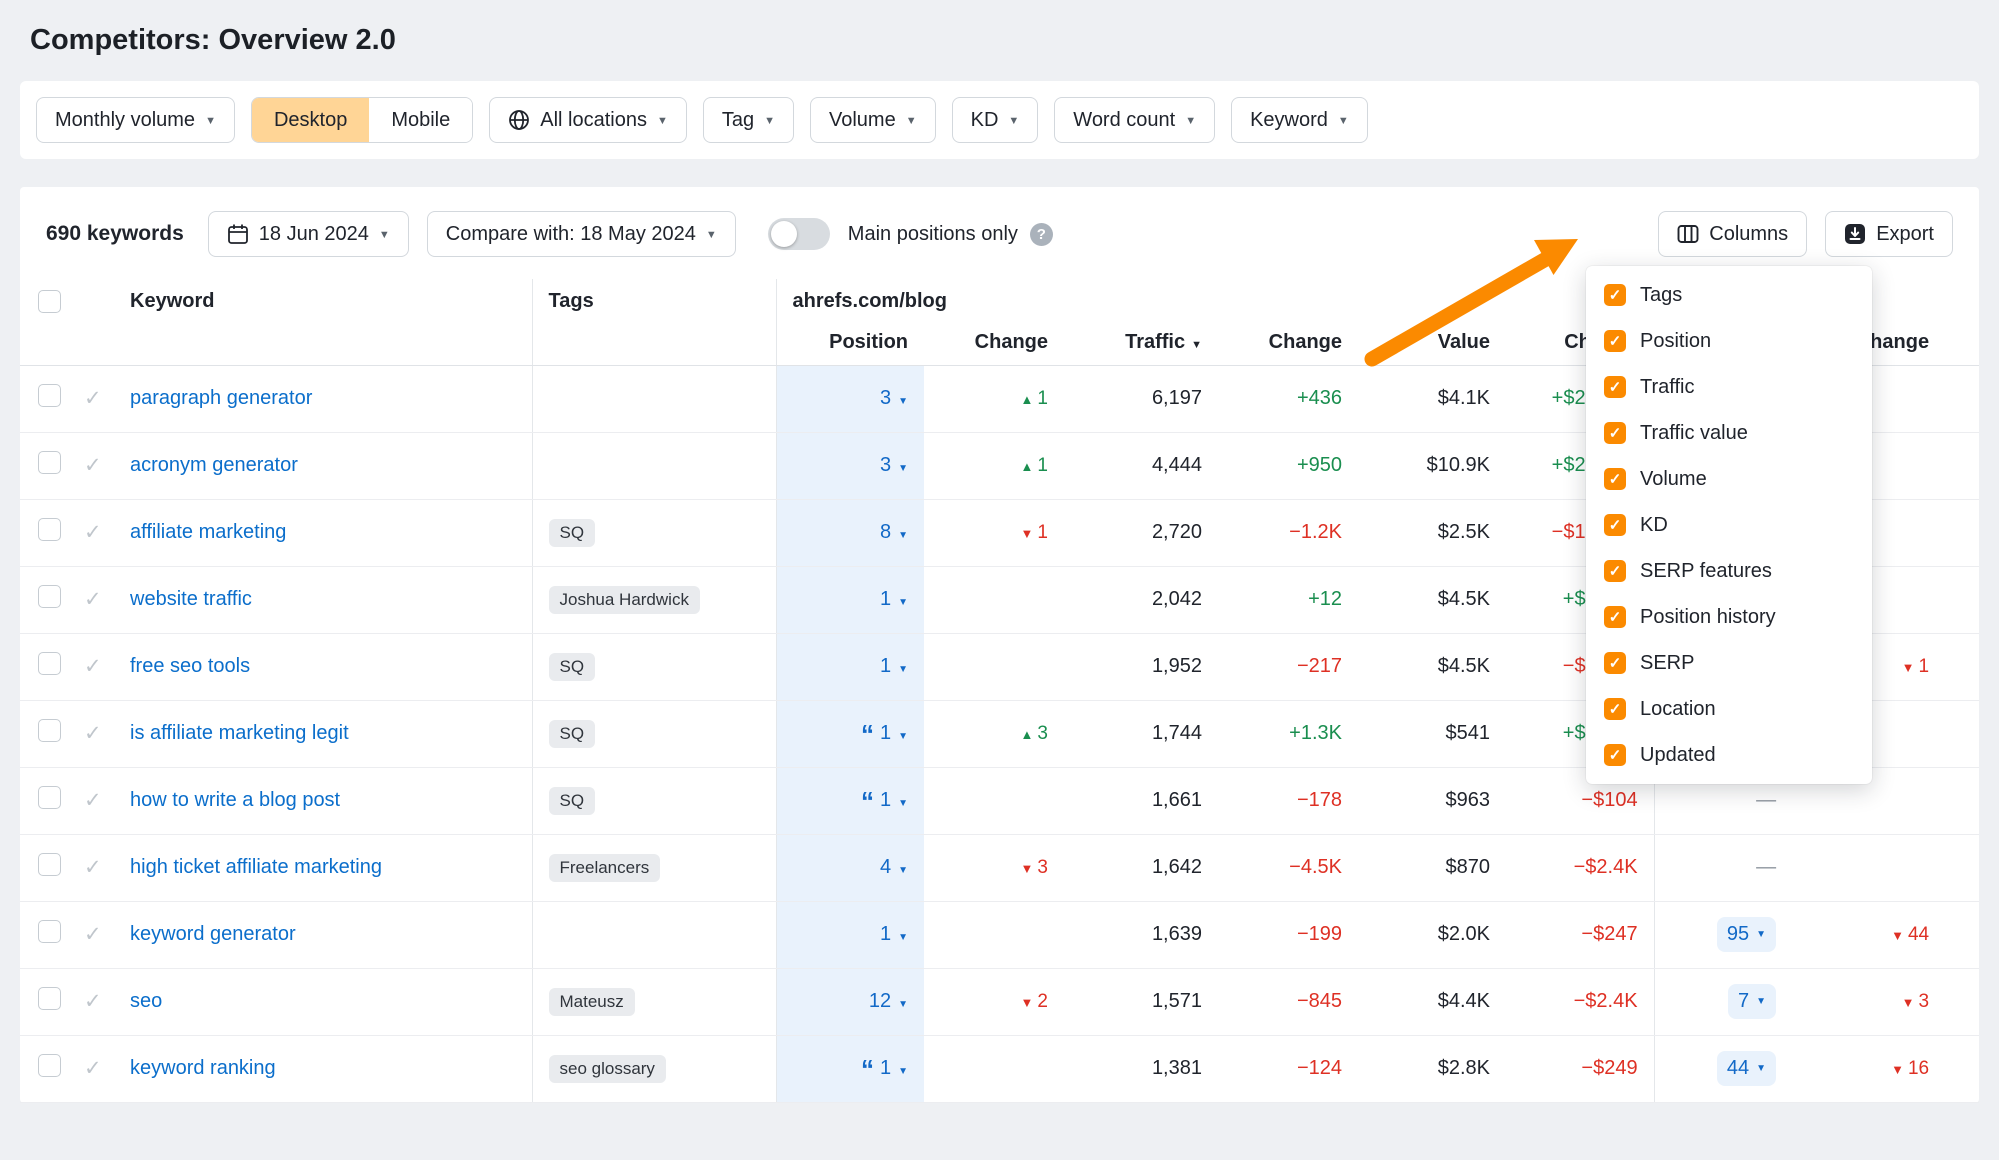 This screenshot has height=1160, width=1999. I want to click on main-positions-toggle, so click(798, 234).